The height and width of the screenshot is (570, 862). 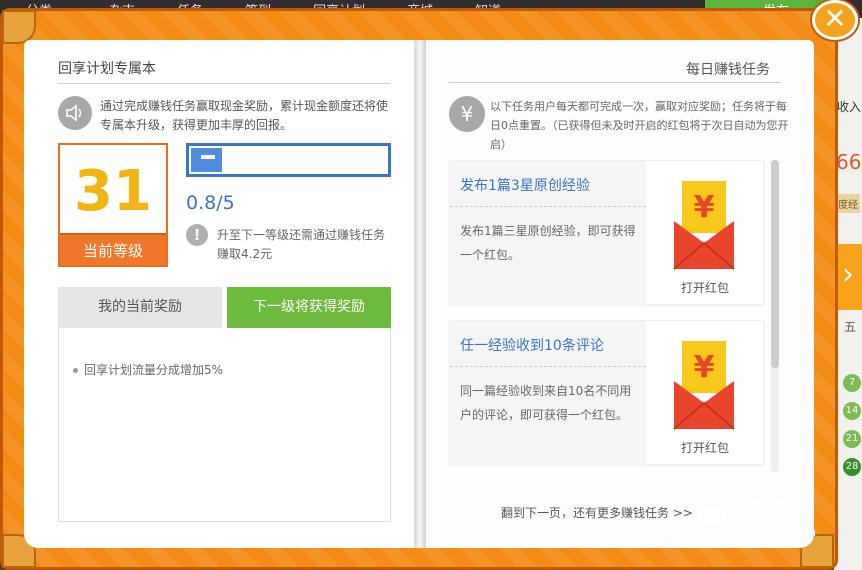 What do you see at coordinates (764, 512) in the screenshot?
I see `watermark-name: 经验` at bounding box center [764, 512].